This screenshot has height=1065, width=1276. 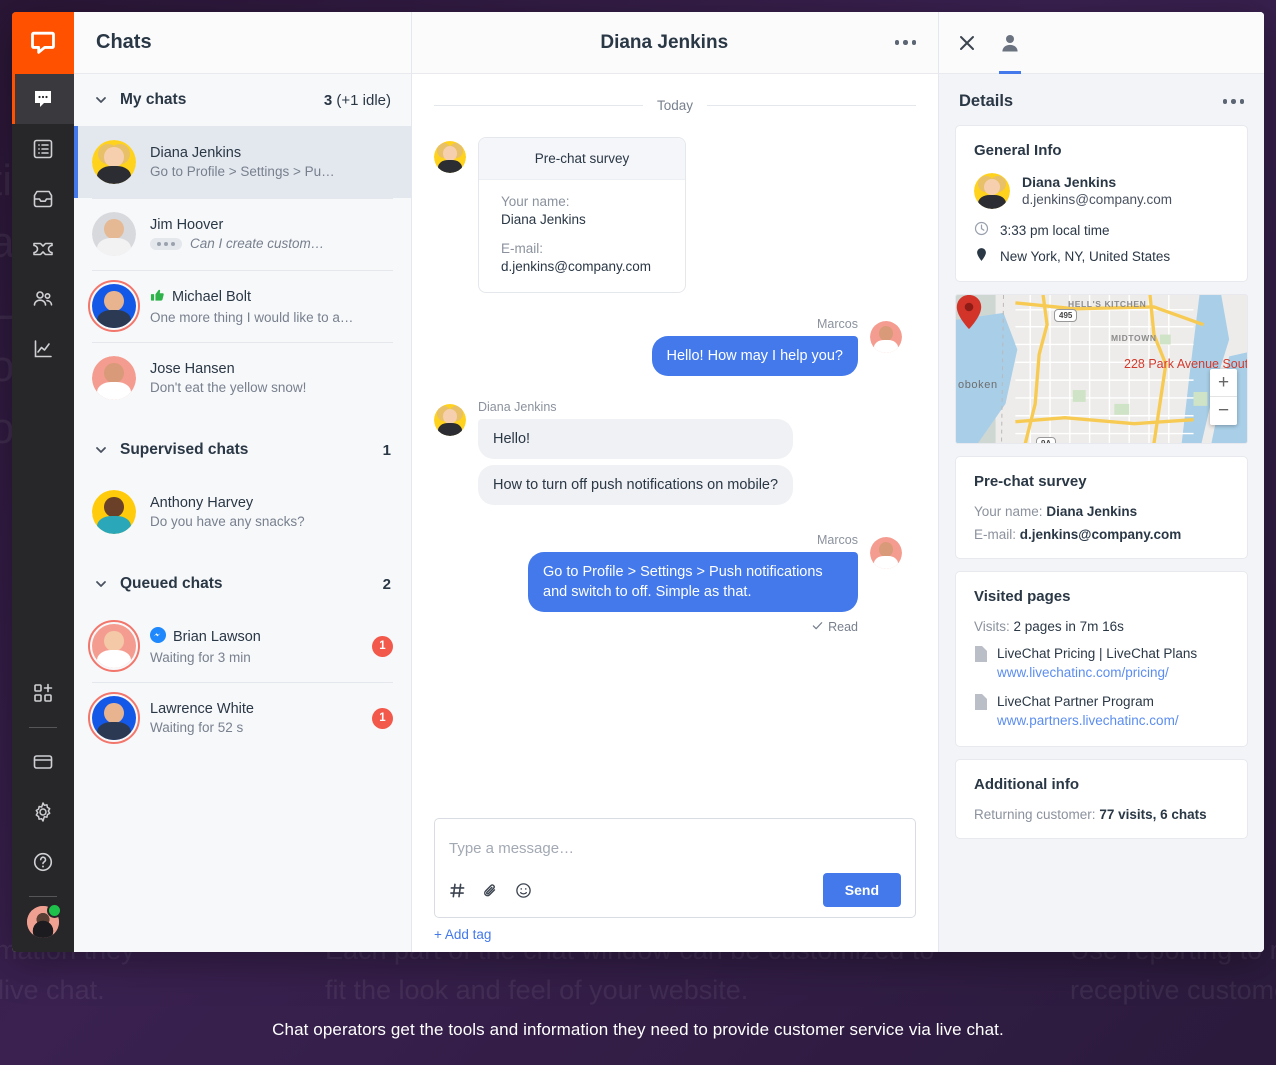 What do you see at coordinates (1097, 653) in the screenshot?
I see `visited-page-title: LiveChat Pricing | LiveChat Plans` at bounding box center [1097, 653].